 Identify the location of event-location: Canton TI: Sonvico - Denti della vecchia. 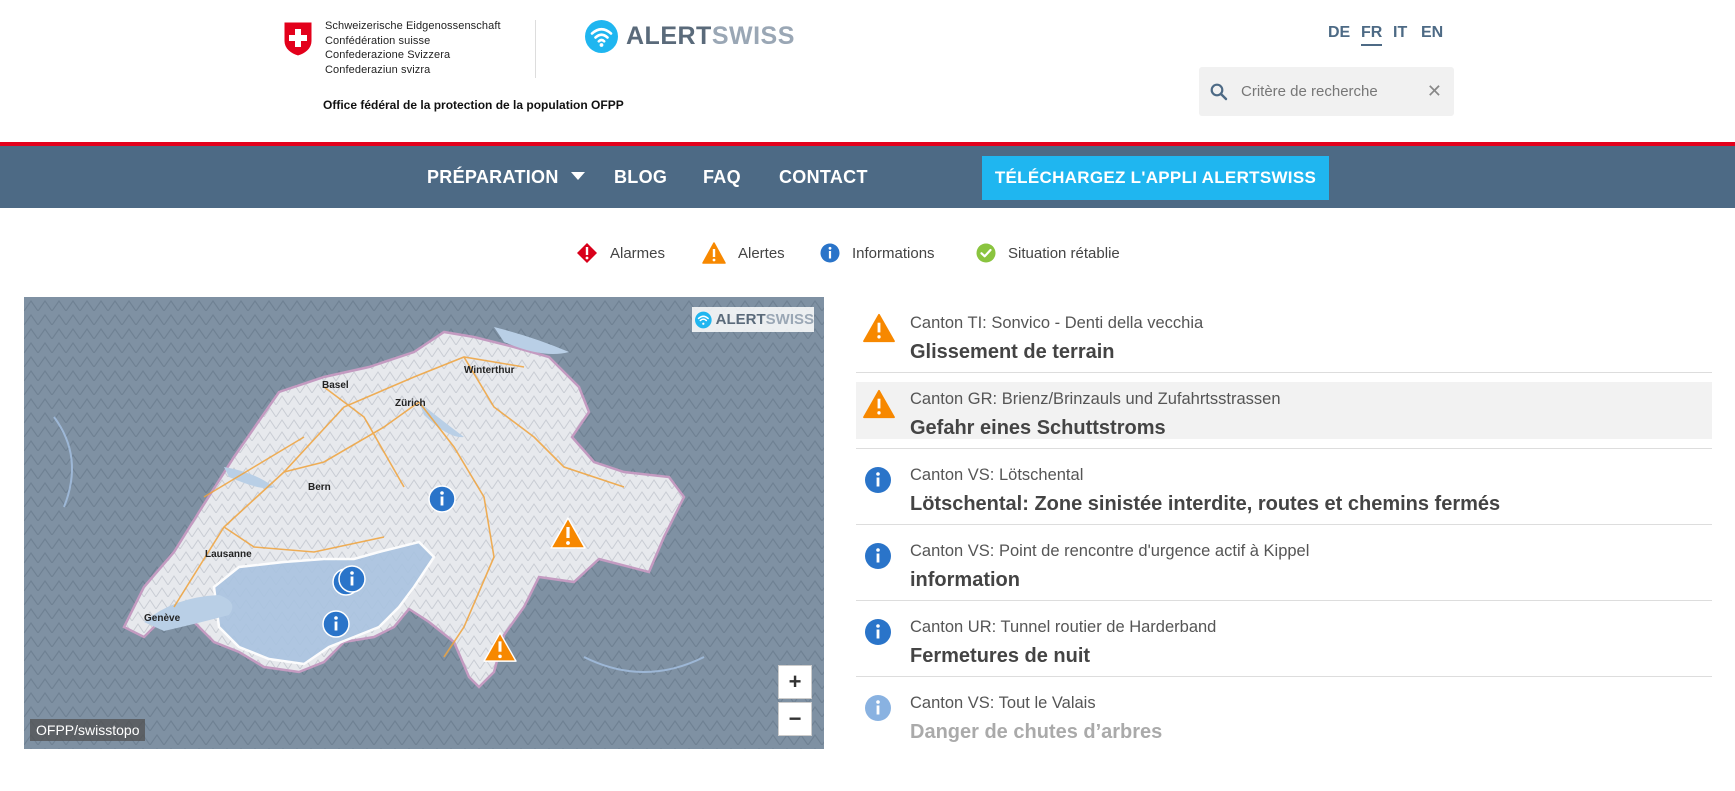
(1057, 323).